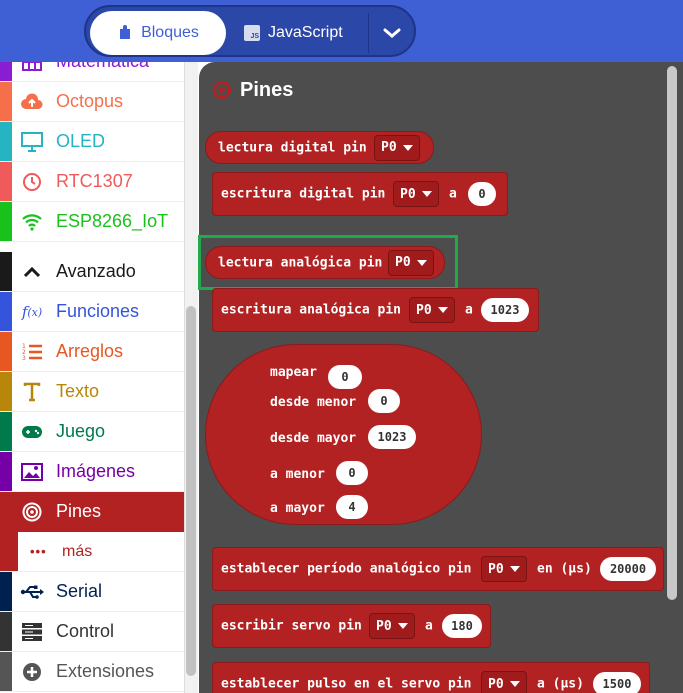 Image resolution: width=683 pixels, height=693 pixels. I want to click on javascript-mode-button: JS JavaScript, so click(309, 33).